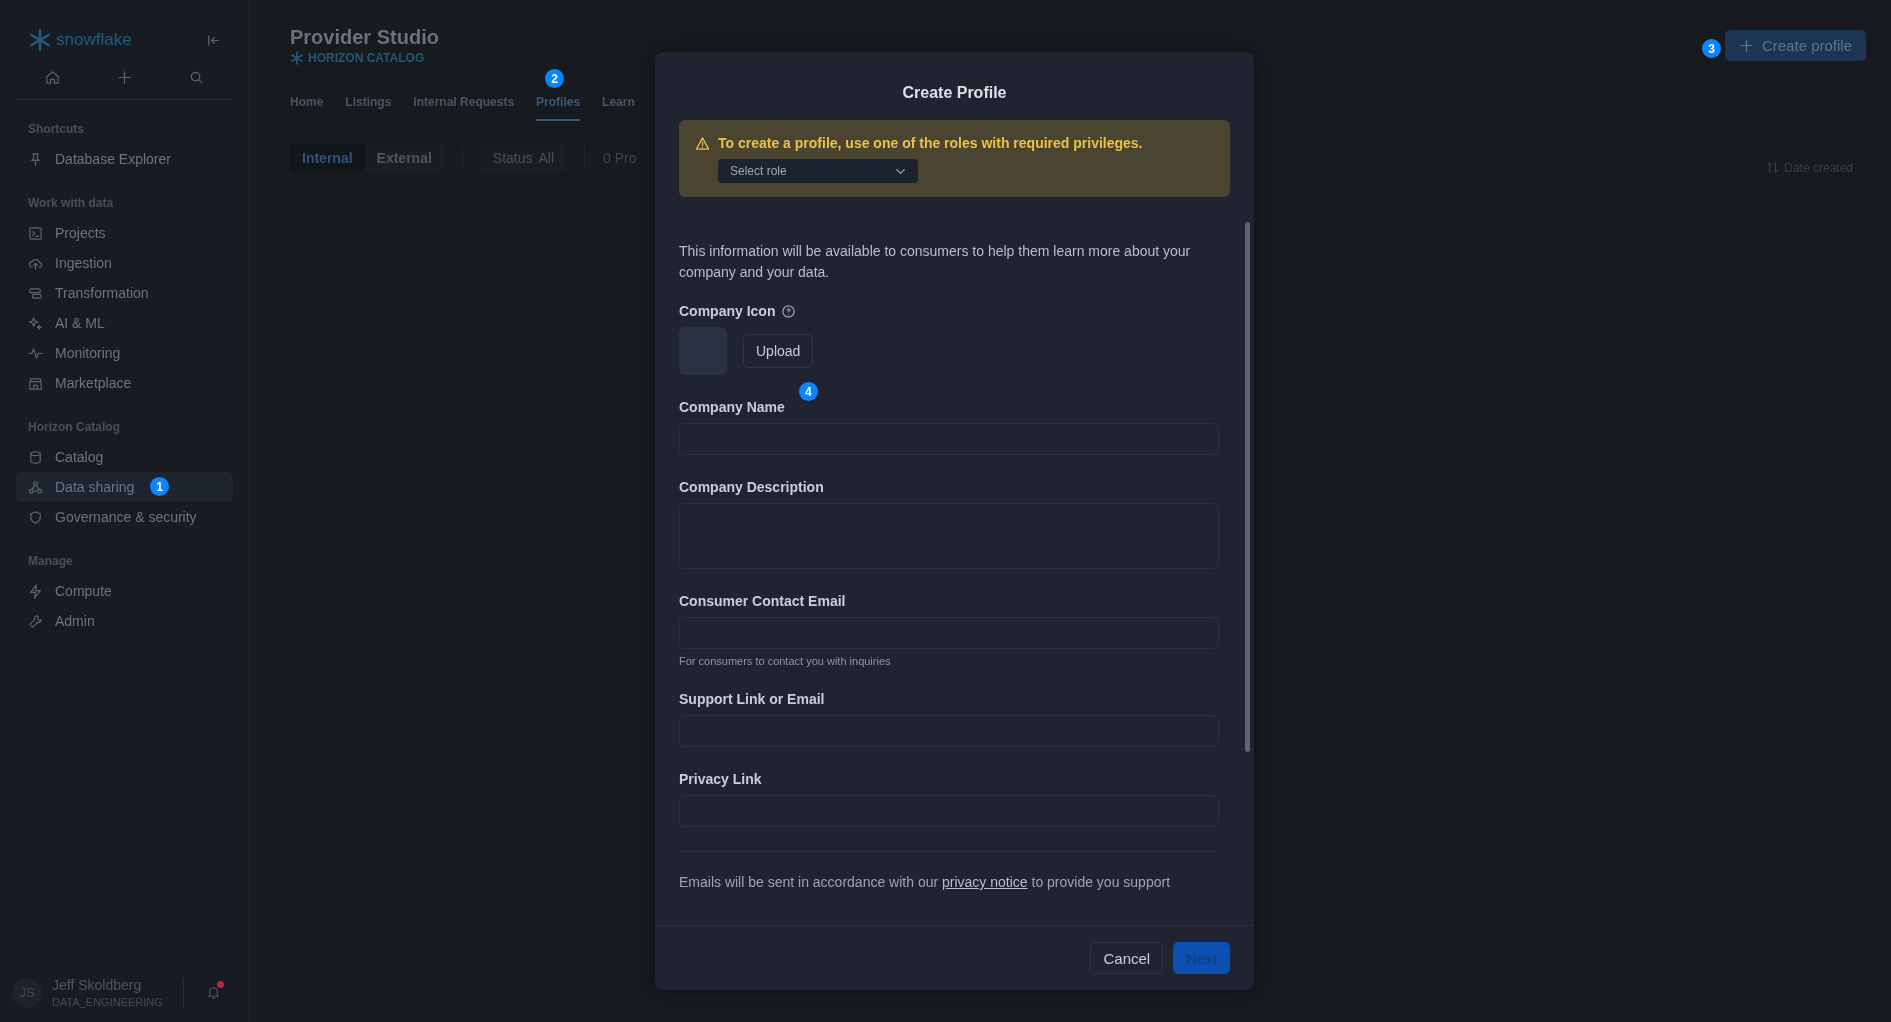  What do you see at coordinates (818, 171) in the screenshot?
I see `role-select: Select role` at bounding box center [818, 171].